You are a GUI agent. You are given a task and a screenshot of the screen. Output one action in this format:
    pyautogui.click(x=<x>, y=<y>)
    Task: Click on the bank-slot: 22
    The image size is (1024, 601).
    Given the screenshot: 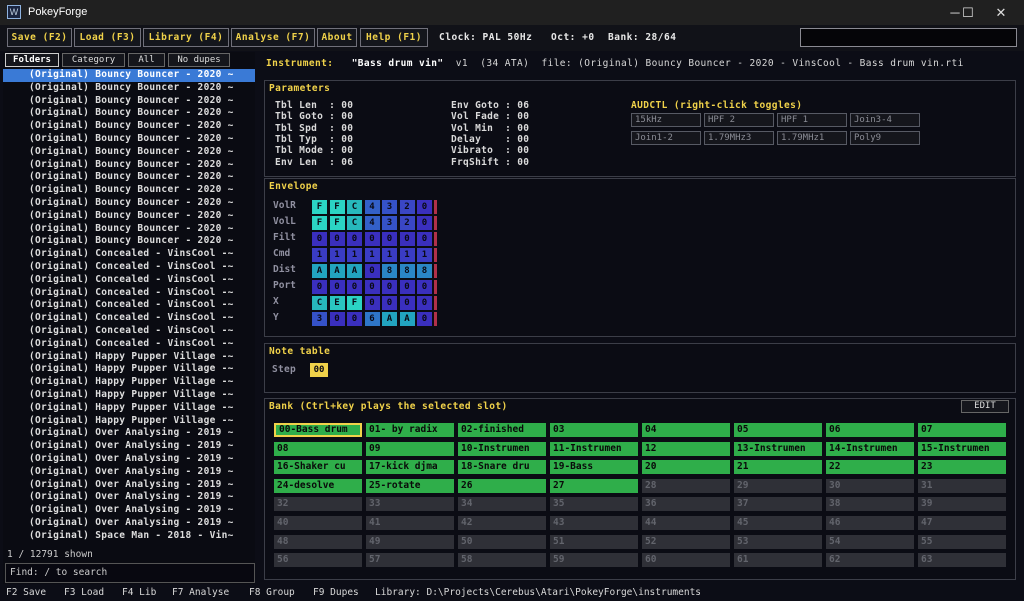 What is the action you would take?
    pyautogui.click(x=870, y=467)
    